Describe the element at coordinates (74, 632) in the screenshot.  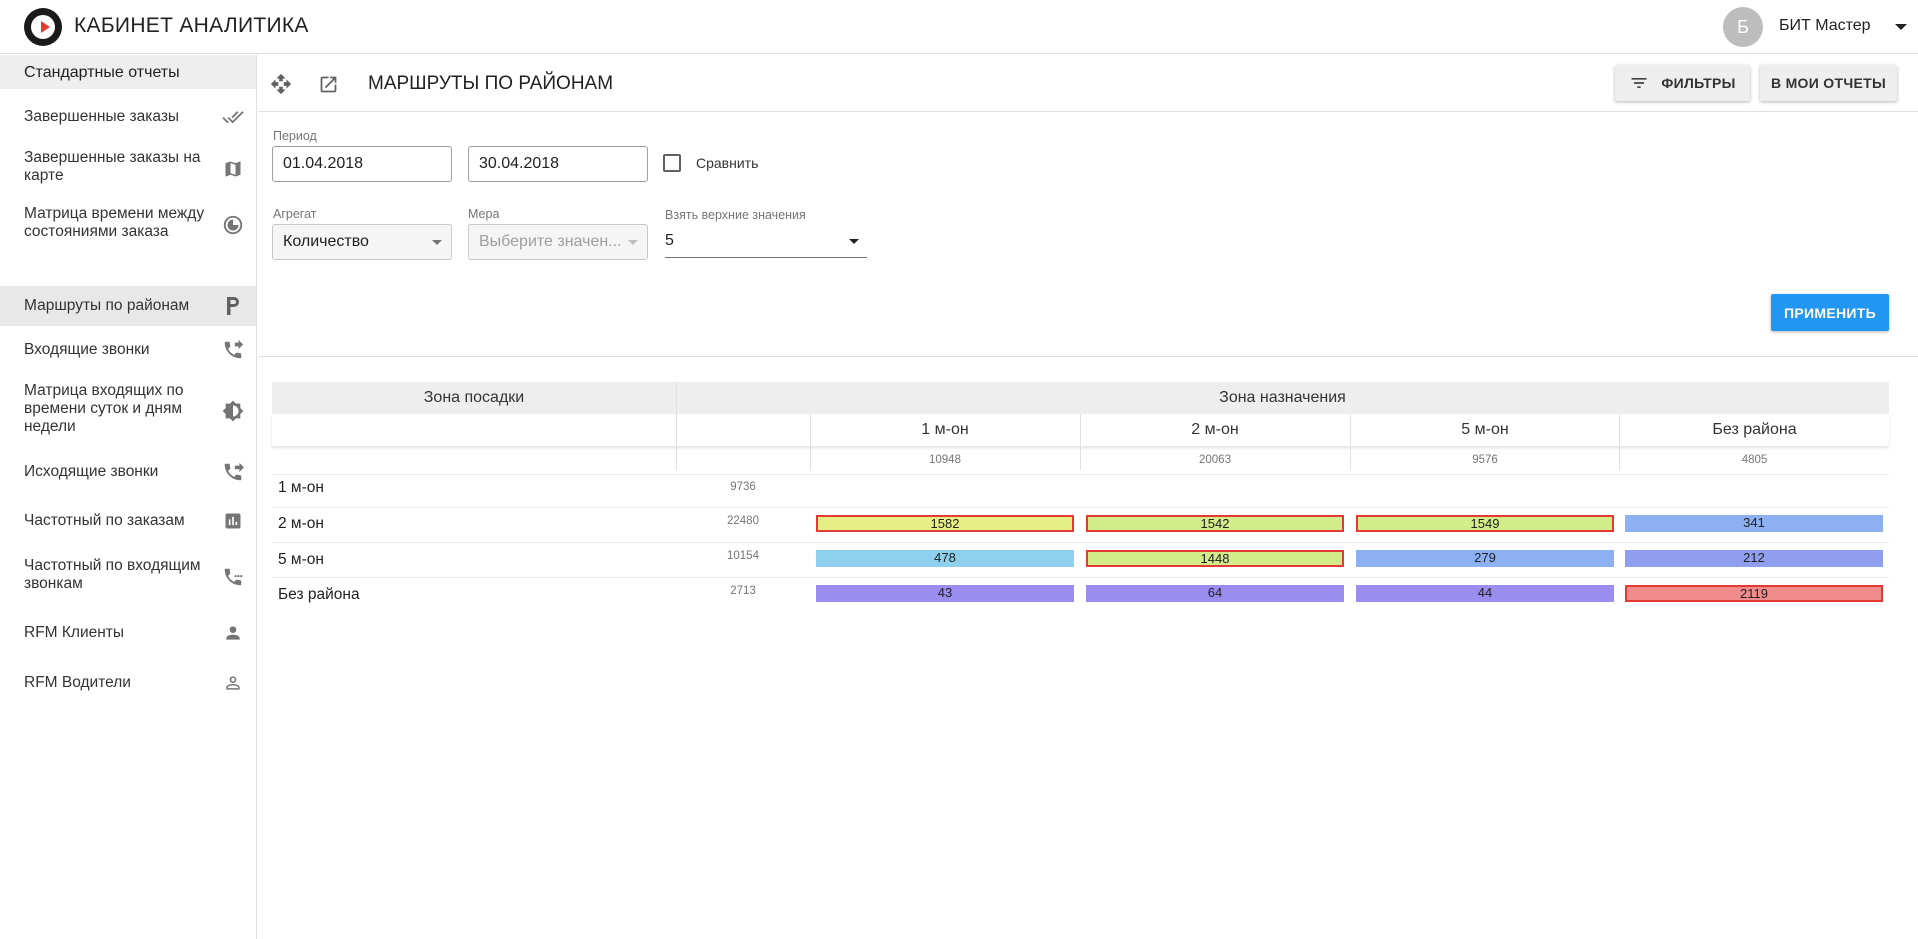
I see `sidebar-item-label: RFM Клиенты` at that location.